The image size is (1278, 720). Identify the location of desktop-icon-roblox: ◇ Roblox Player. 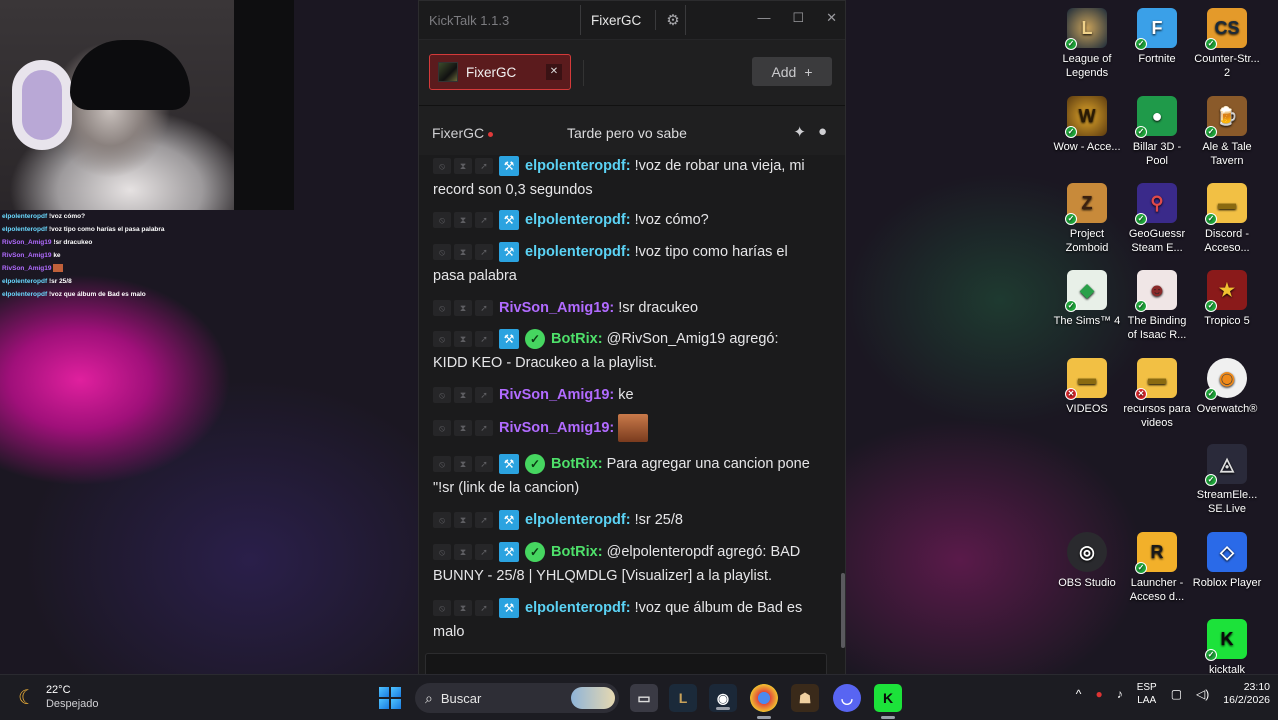
(1227, 561).